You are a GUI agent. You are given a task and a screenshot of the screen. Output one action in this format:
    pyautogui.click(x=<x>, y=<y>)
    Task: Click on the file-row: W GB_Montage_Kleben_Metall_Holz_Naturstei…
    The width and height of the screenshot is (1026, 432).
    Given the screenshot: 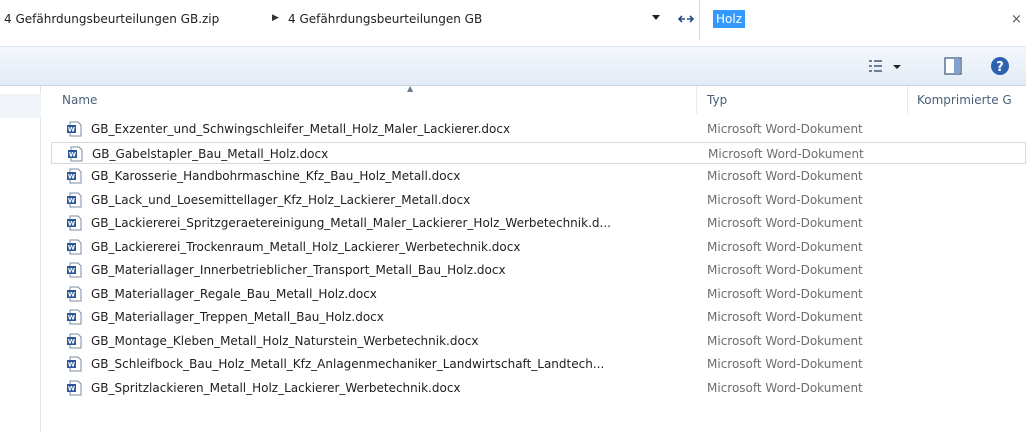 What is the action you would take?
    pyautogui.click(x=538, y=341)
    